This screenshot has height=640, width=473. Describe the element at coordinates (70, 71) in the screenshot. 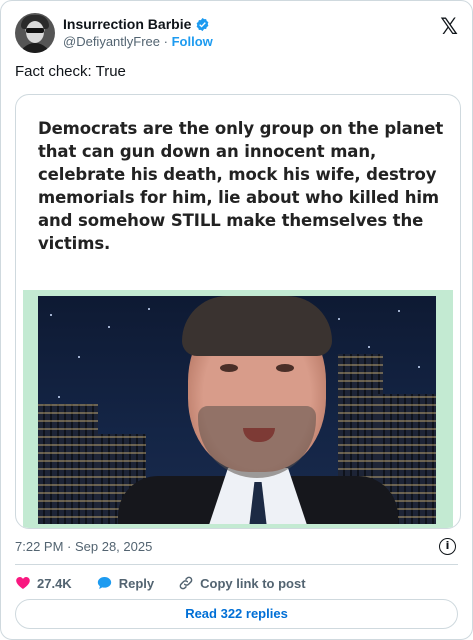

I see `tweet-text: Fact check: True` at that location.